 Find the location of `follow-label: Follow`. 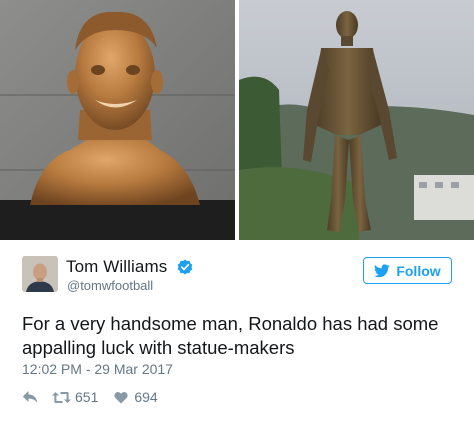

follow-label: Follow is located at coordinates (418, 270).